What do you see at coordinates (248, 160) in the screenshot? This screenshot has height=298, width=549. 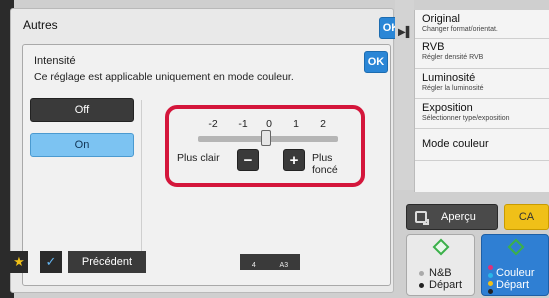 I see `decrease-button: −` at bounding box center [248, 160].